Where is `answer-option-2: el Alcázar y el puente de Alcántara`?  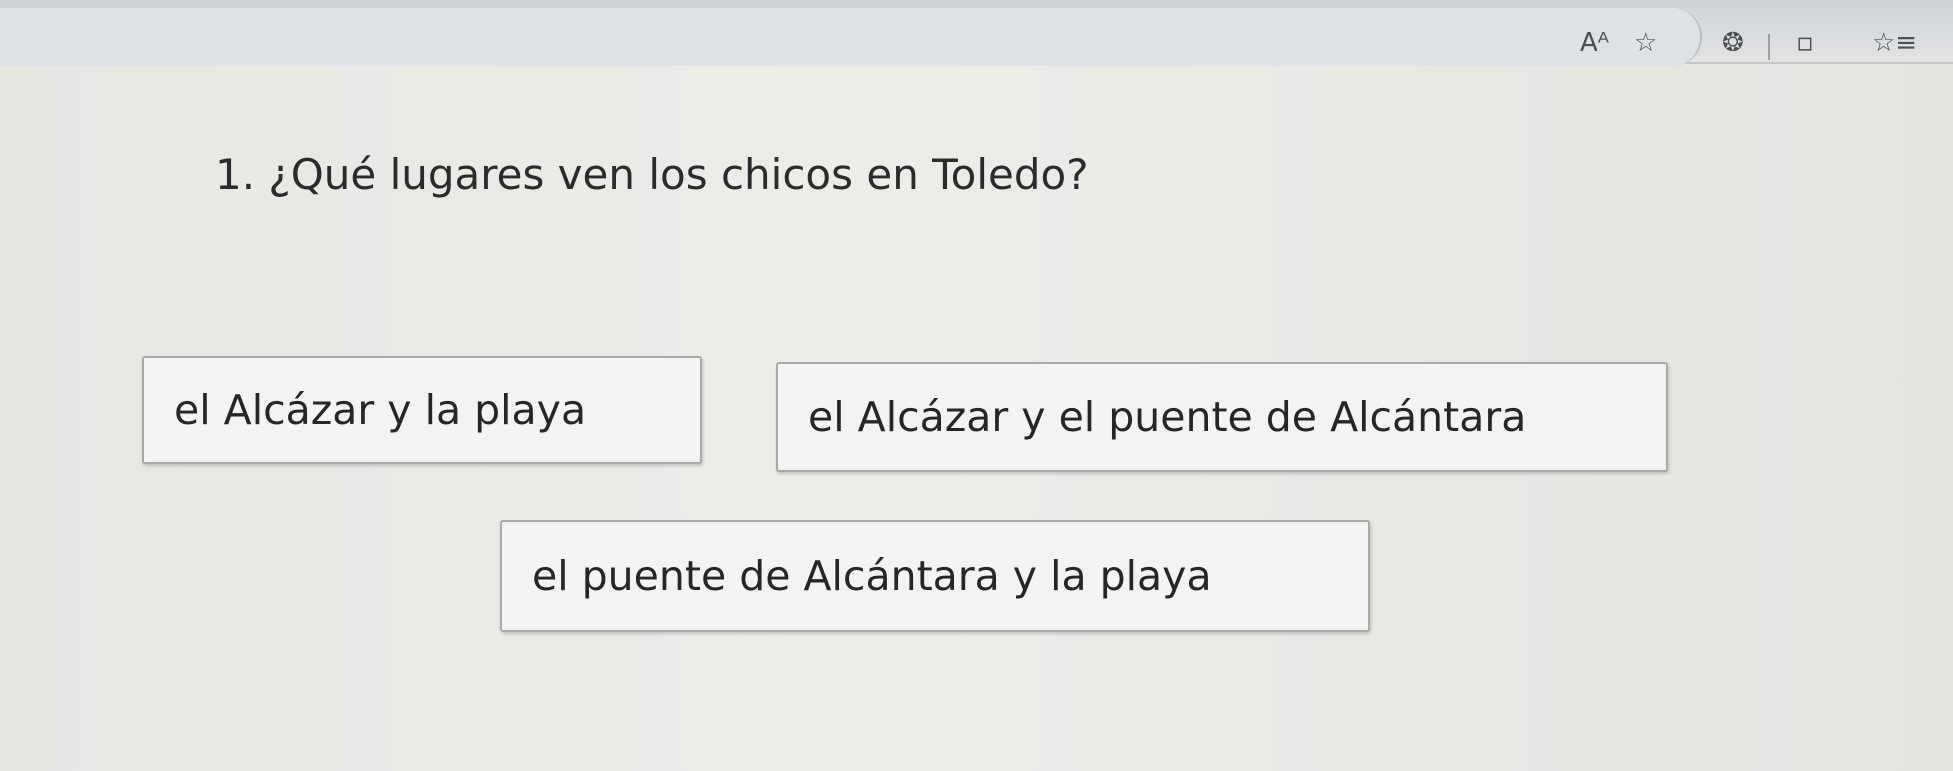 answer-option-2: el Alcázar y el puente de Alcántara is located at coordinates (1222, 417).